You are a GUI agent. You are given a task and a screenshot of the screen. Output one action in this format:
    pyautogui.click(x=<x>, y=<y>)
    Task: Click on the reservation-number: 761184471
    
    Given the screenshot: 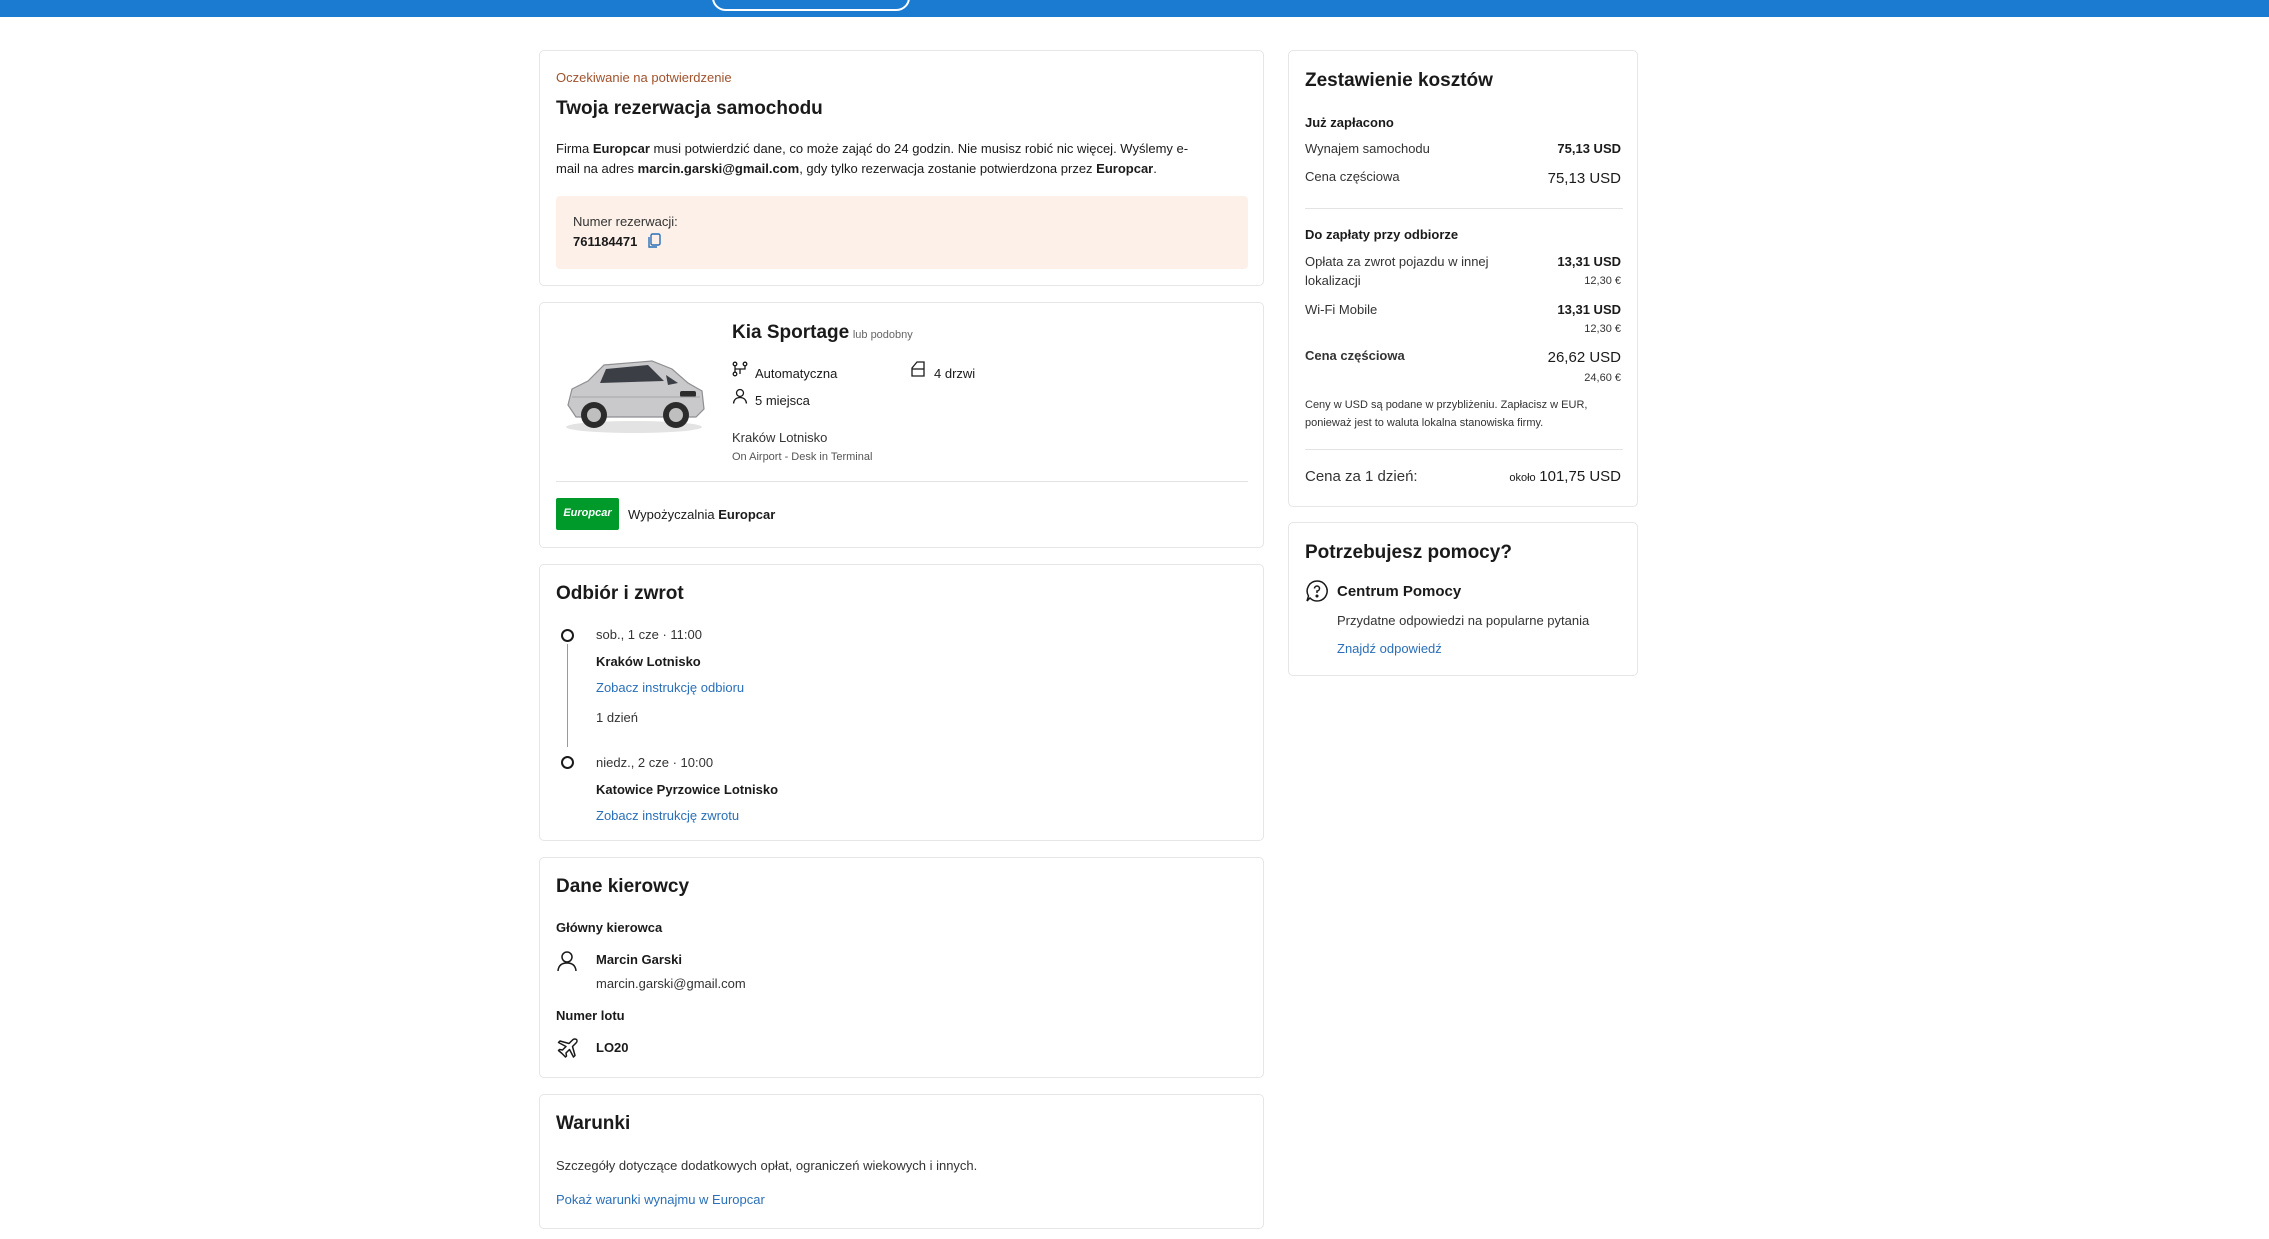 What is the action you would take?
    pyautogui.click(x=605, y=241)
    